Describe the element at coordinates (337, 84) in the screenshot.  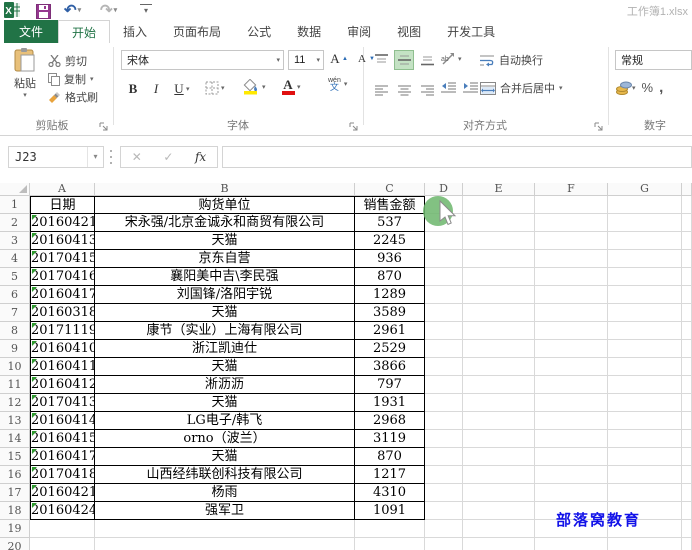
I see `phonetic-button: wén 文 ▾` at that location.